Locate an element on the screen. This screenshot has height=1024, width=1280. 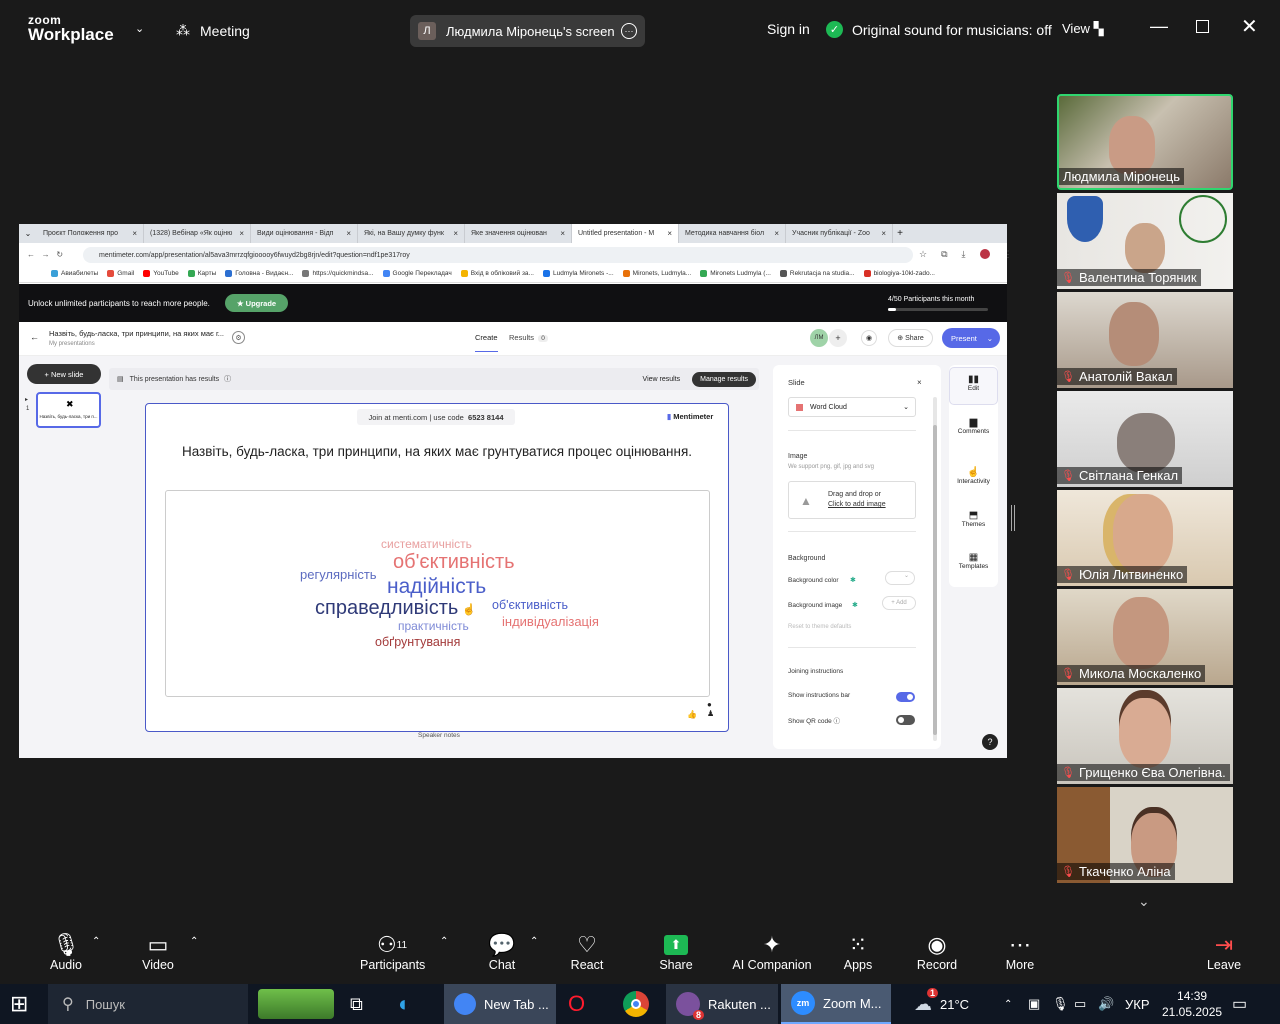
show-qr-toggle is located at coordinates (905, 720).